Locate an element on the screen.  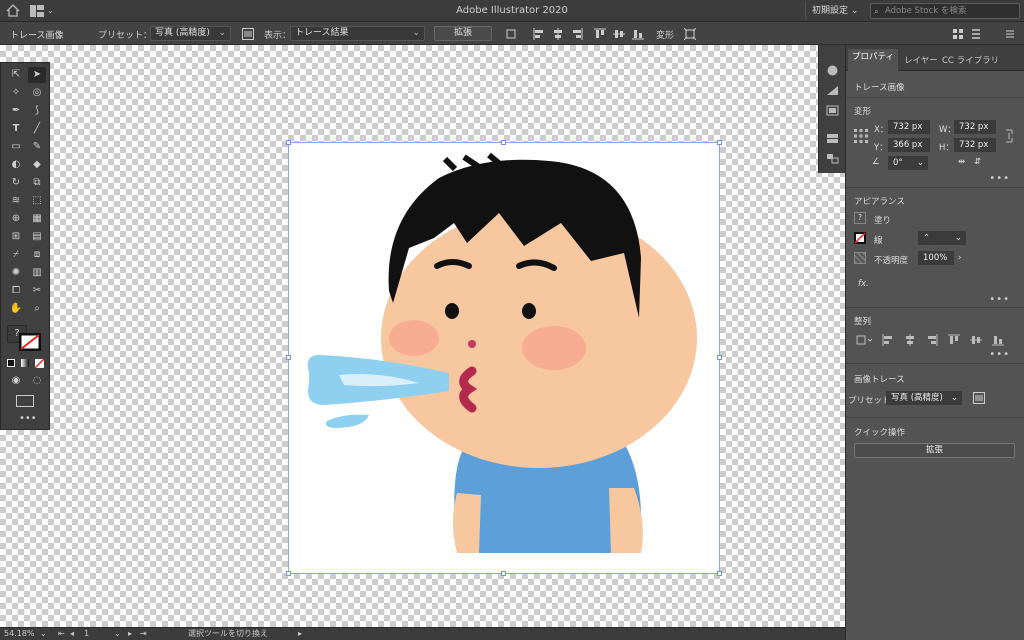
draw-mode-icon: ◉ is located at coordinates (16, 381).